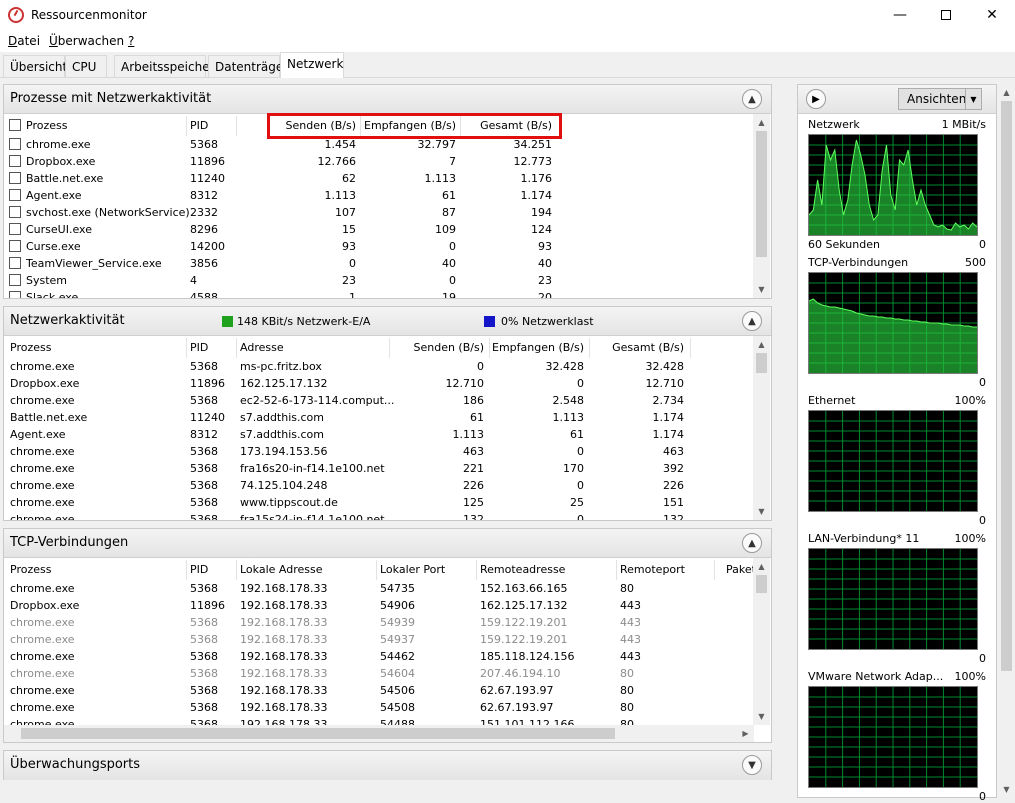  Describe the element at coordinates (761, 428) in the screenshot. I see `network-scrollbar: ▲ ▼` at that location.